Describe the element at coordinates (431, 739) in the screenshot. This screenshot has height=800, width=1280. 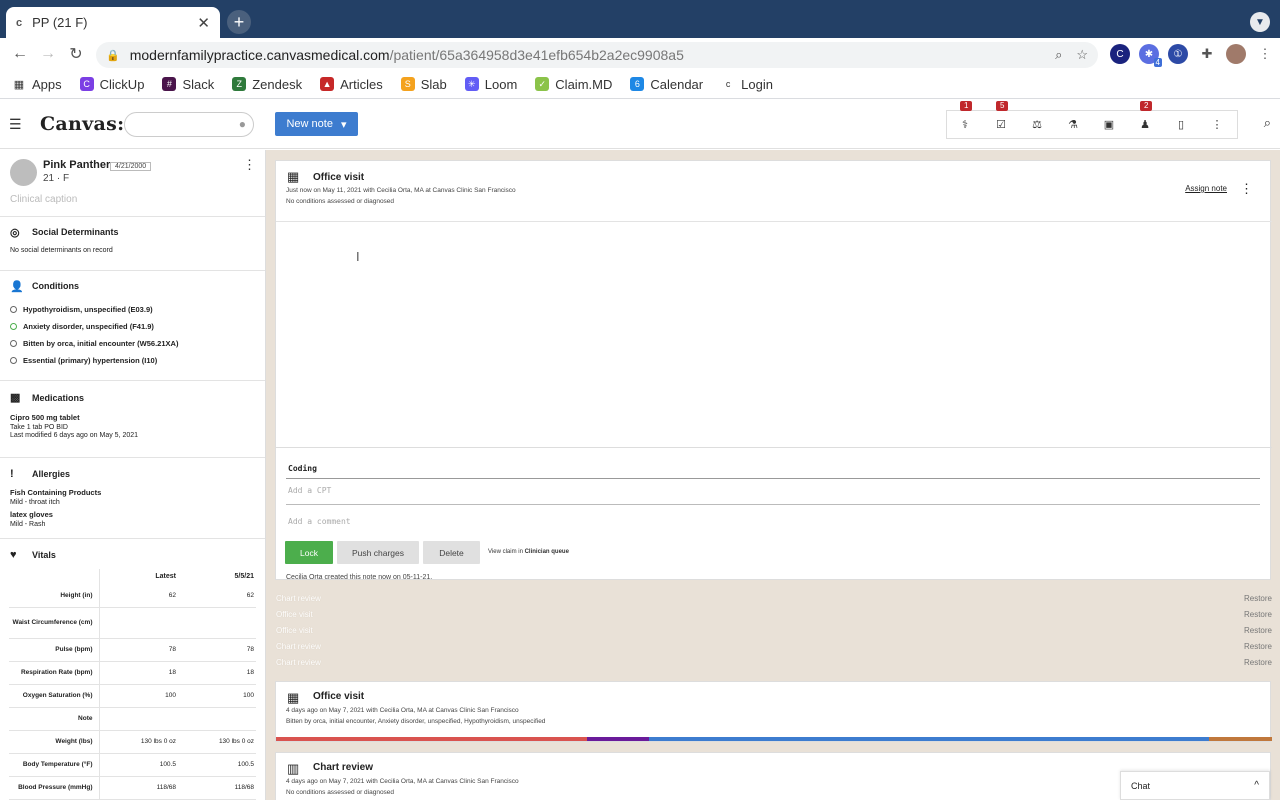
I see `status-bar-red` at that location.